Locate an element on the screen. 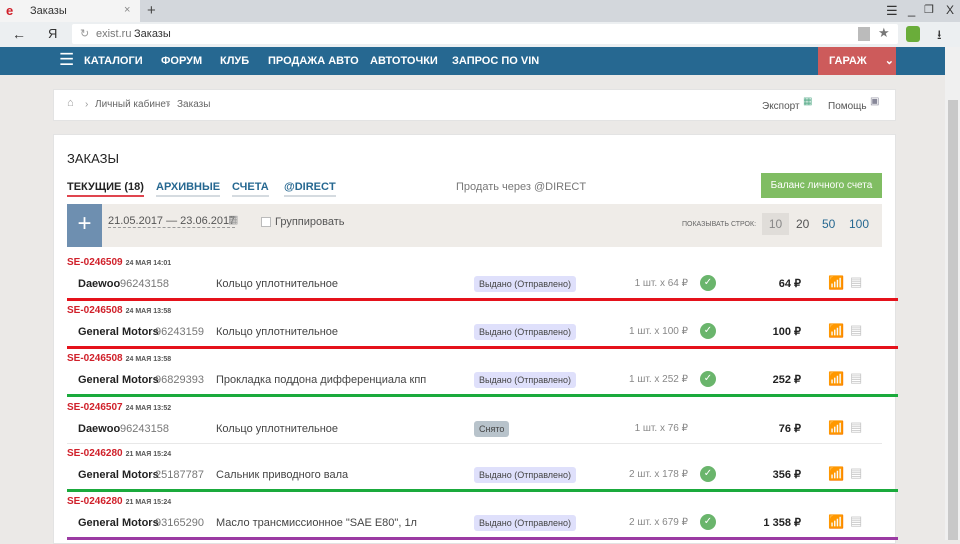 The height and width of the screenshot is (544, 960). quantity-price: 1 шт. x 100 ₽ is located at coordinates (658, 331).